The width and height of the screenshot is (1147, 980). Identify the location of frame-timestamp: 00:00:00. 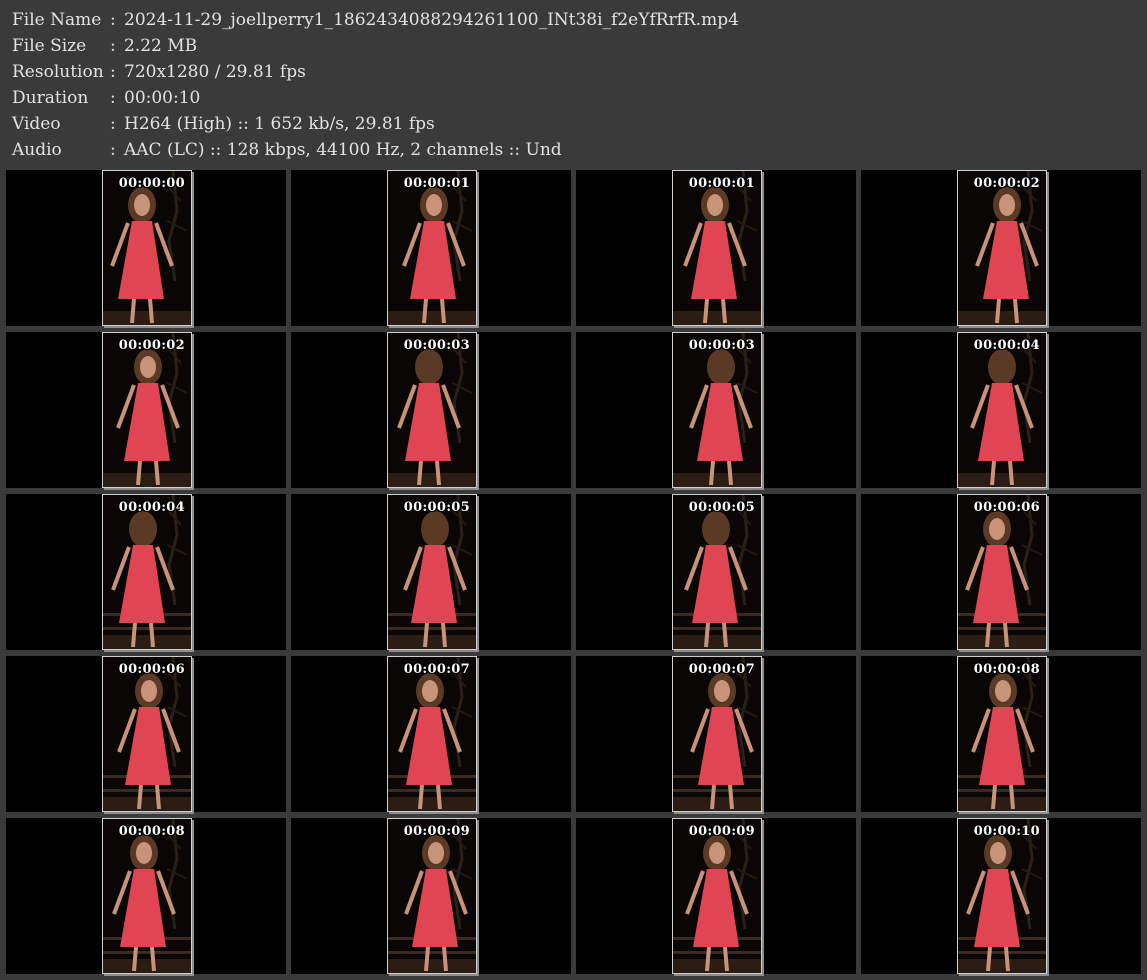
(151, 183).